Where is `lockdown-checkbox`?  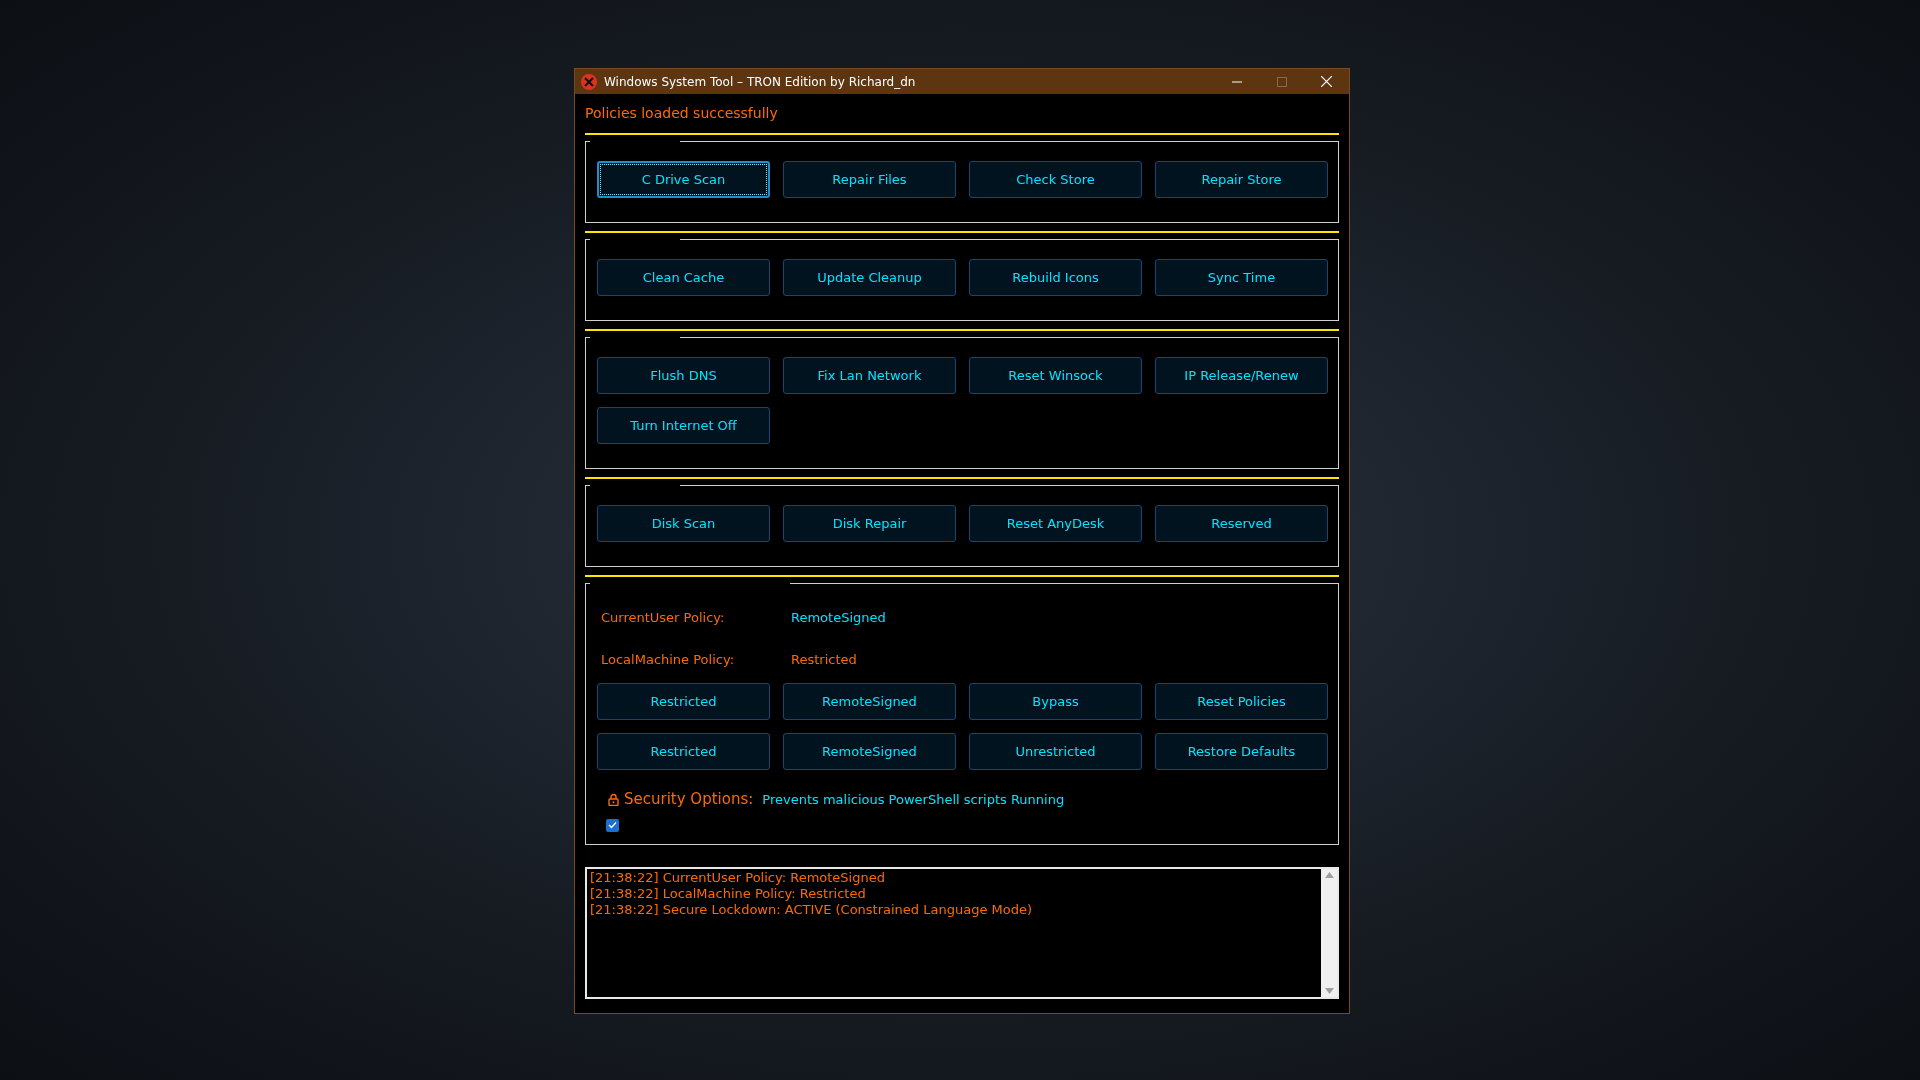
lockdown-checkbox is located at coordinates (612, 825).